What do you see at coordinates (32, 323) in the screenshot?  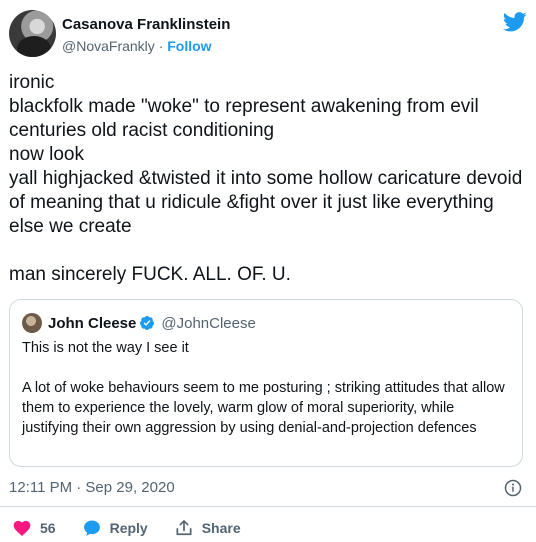 I see `quoted-author-avatar` at bounding box center [32, 323].